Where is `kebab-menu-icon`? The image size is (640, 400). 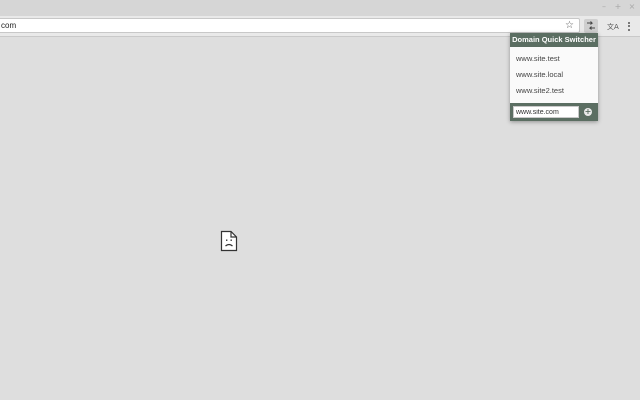 kebab-menu-icon is located at coordinates (629, 26).